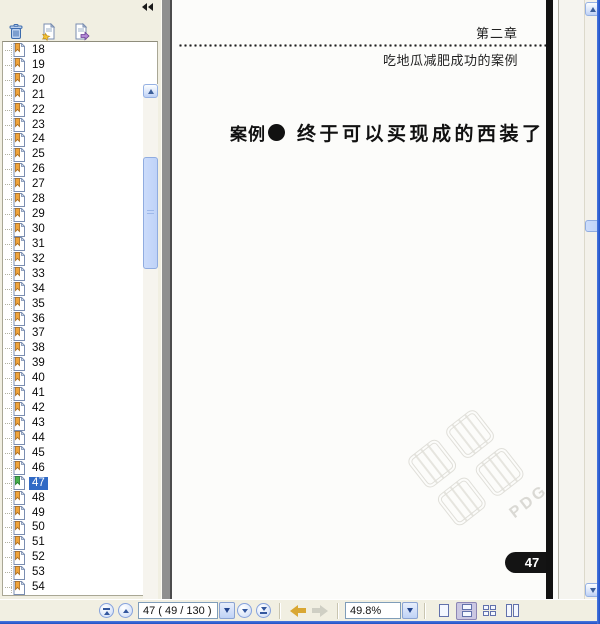 This screenshot has width=600, height=624. I want to click on first-page-button, so click(106, 610).